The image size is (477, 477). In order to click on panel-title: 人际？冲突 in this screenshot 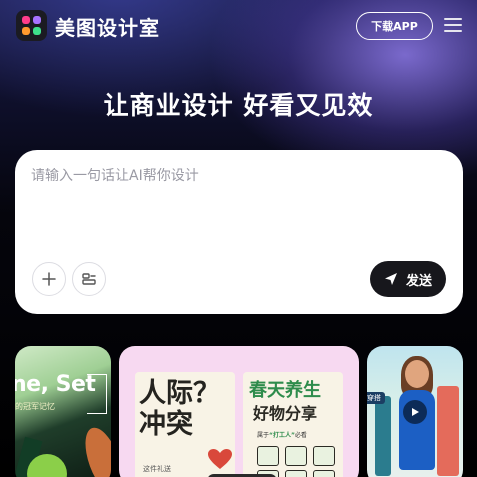, I will do `click(179, 409)`.